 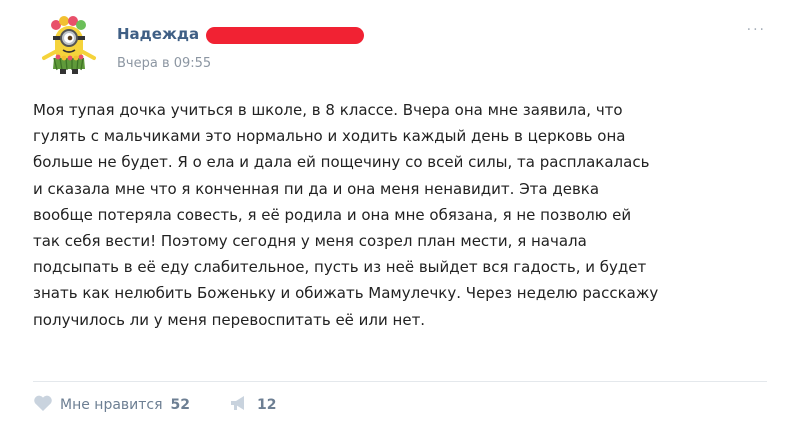 I want to click on author-avatar, so click(x=69, y=45).